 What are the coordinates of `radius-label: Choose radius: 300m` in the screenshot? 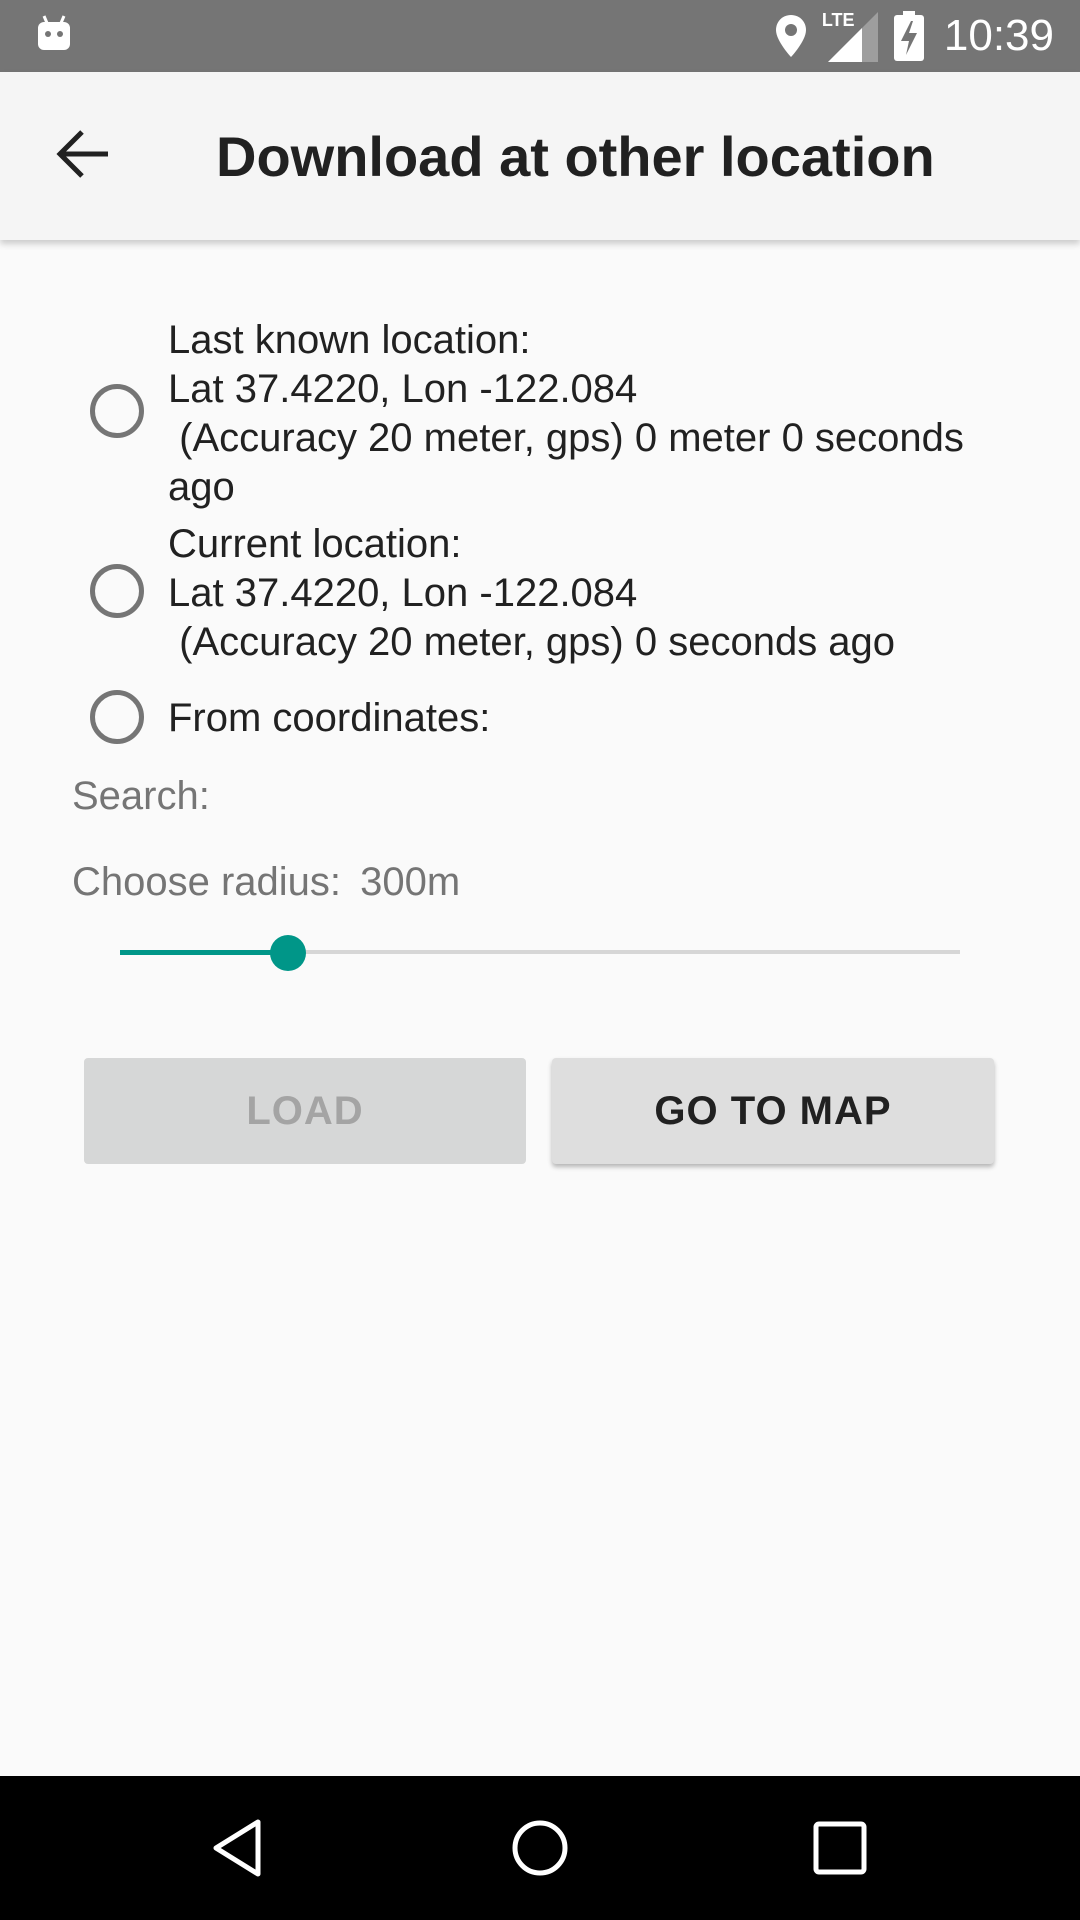 It's located at (266, 882).